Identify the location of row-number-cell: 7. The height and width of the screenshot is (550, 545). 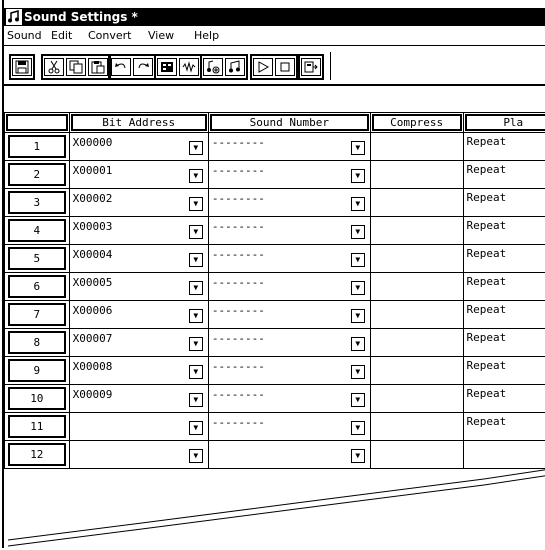
(37, 314).